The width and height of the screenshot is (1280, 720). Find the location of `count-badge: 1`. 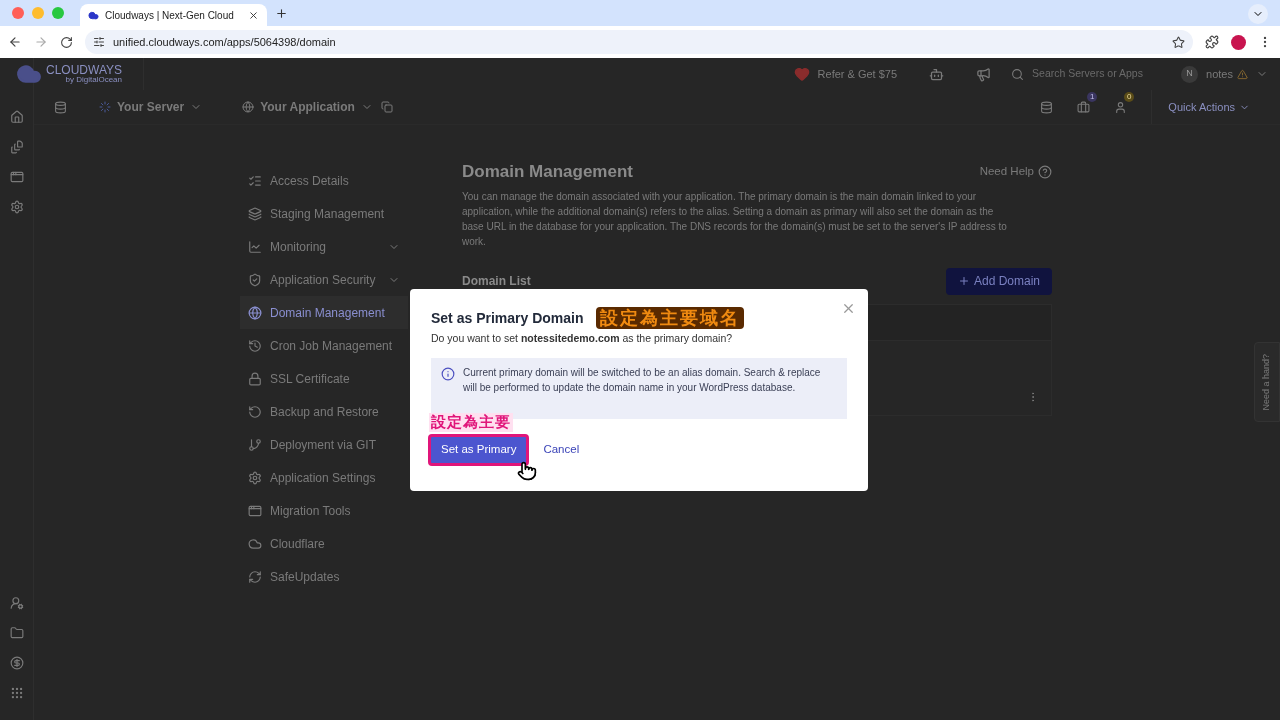

count-badge: 1 is located at coordinates (1092, 96).